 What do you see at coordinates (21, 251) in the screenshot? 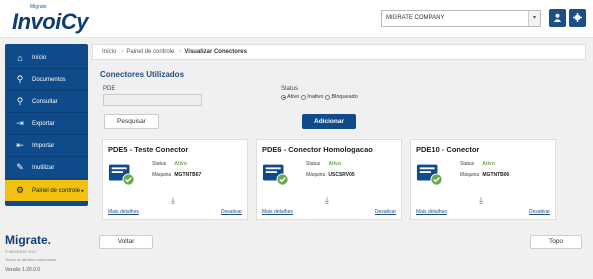
I see `footer-copyright: © MIGRATE 2017` at bounding box center [21, 251].